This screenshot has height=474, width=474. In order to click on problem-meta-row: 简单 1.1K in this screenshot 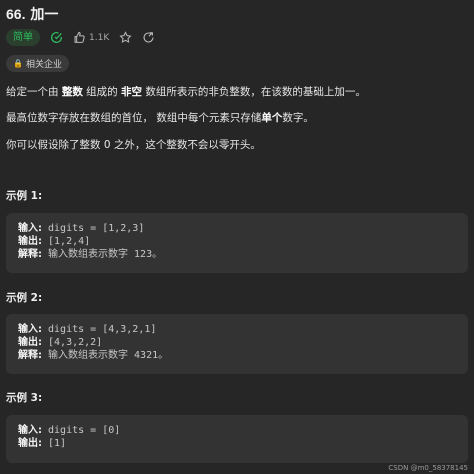, I will do `click(80, 37)`.